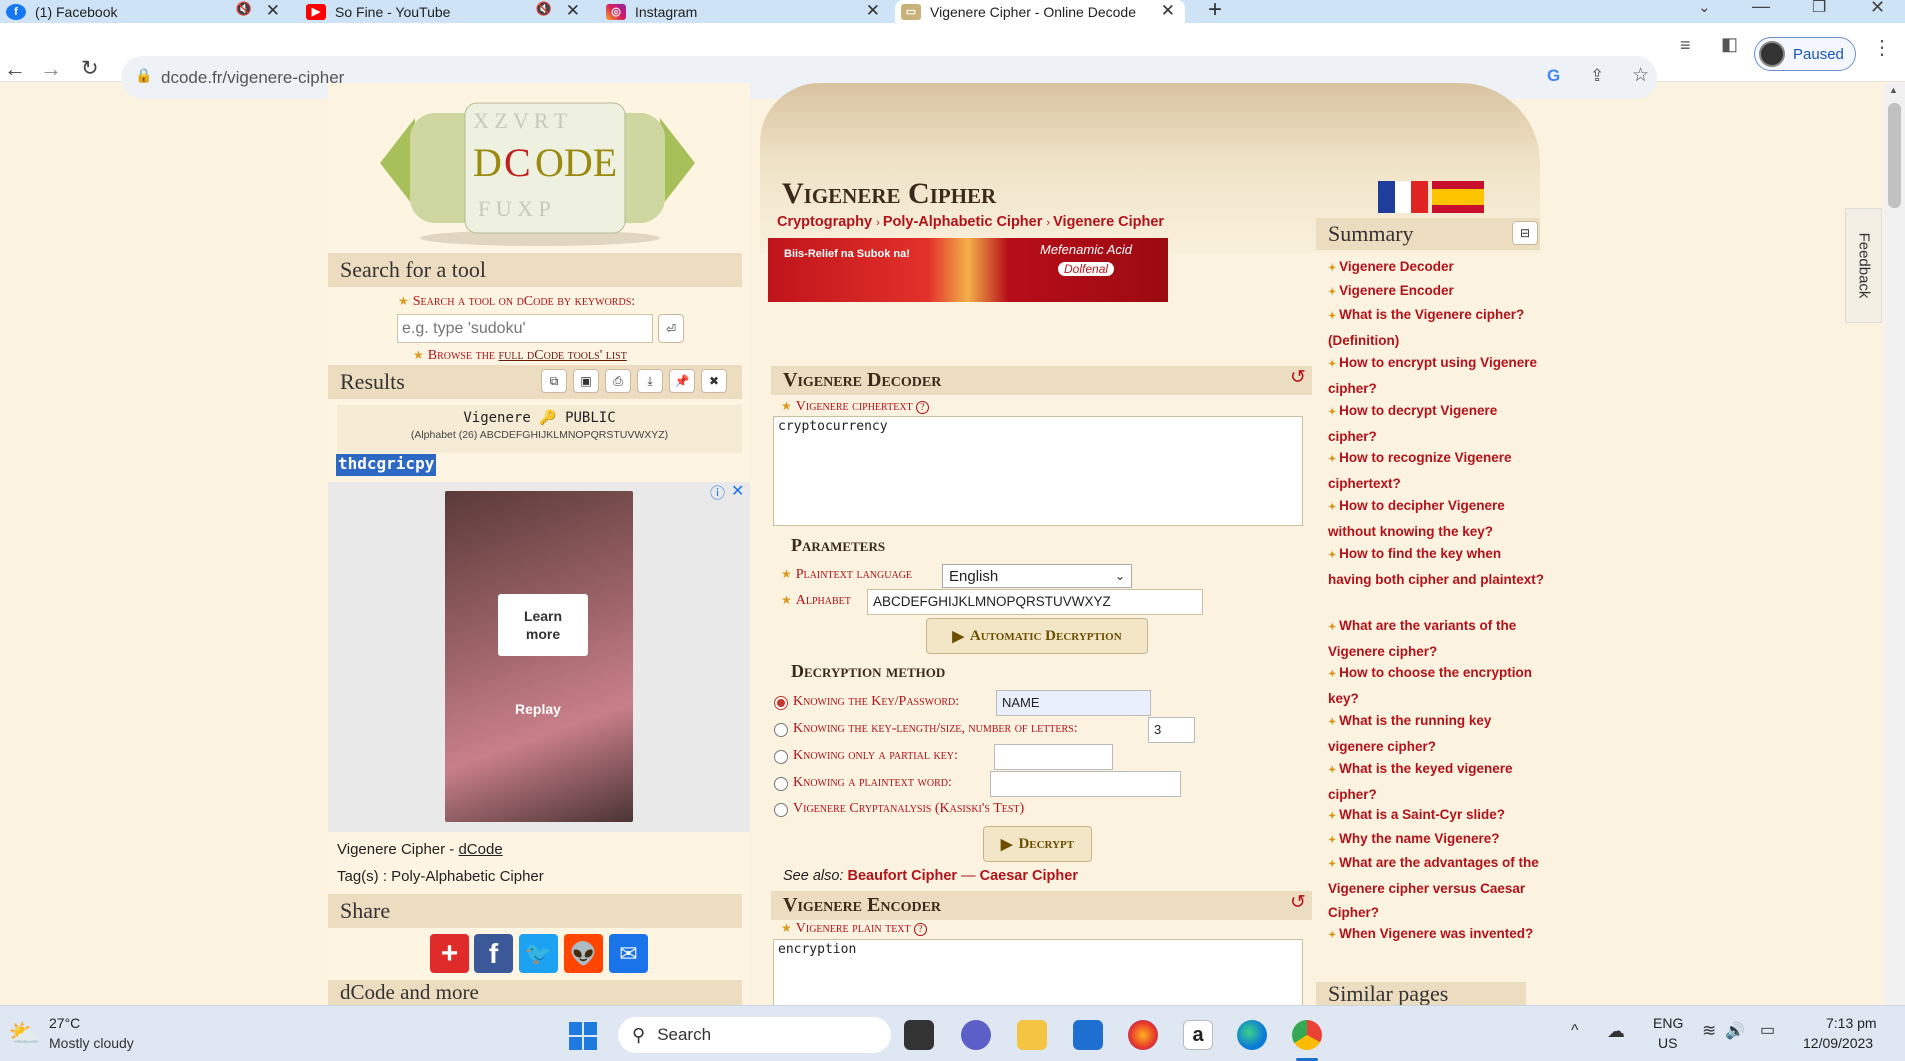 This screenshot has width=1905, height=1061. Describe the element at coordinates (1032, 1035) in the screenshot. I see `file-explorer-icon` at that location.